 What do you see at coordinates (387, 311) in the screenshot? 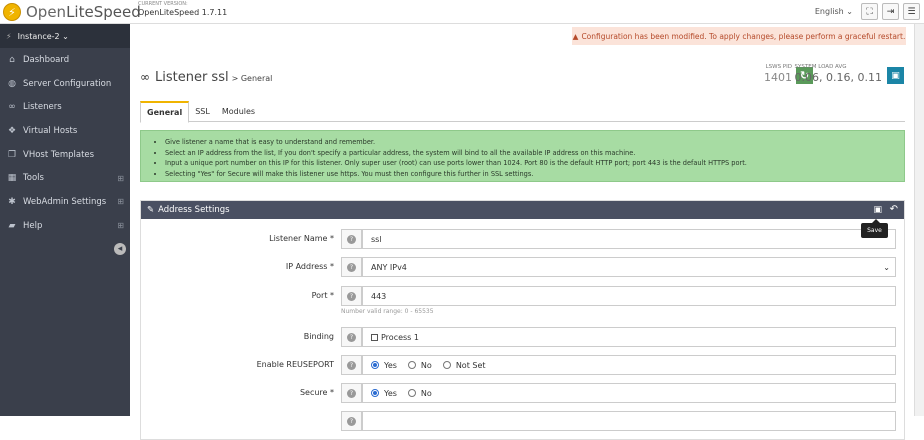
I see `port-note: Number valid range: 0 - 65535` at bounding box center [387, 311].